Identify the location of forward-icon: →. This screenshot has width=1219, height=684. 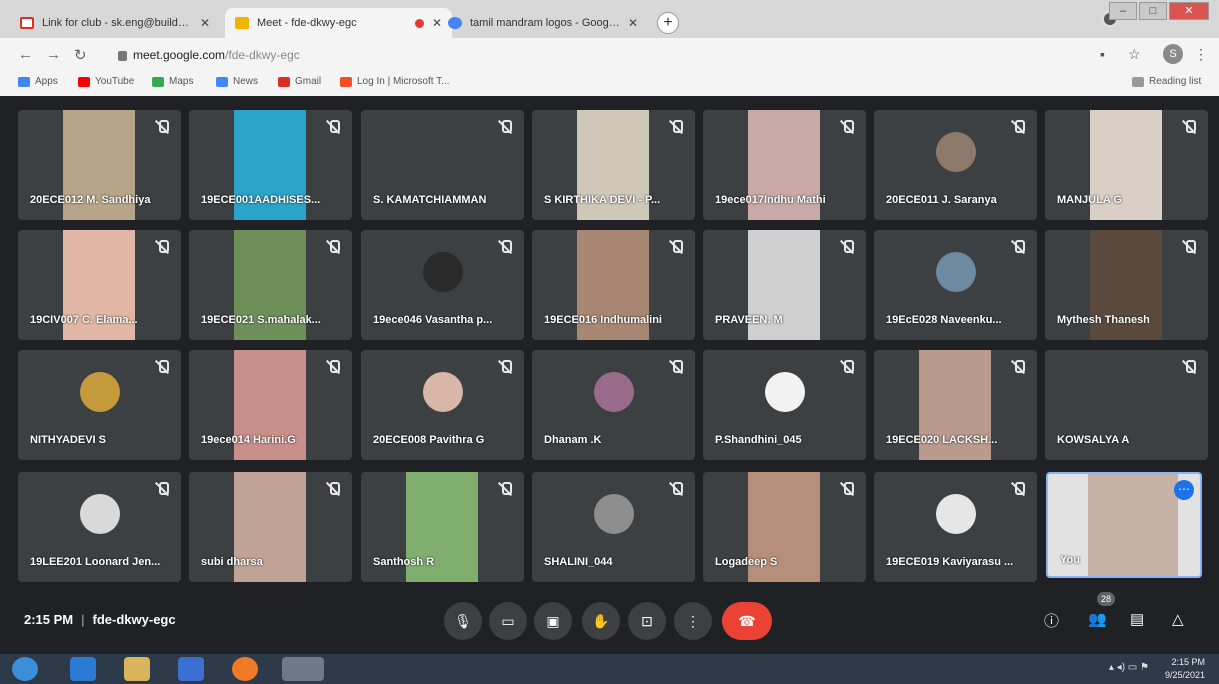
(53, 54).